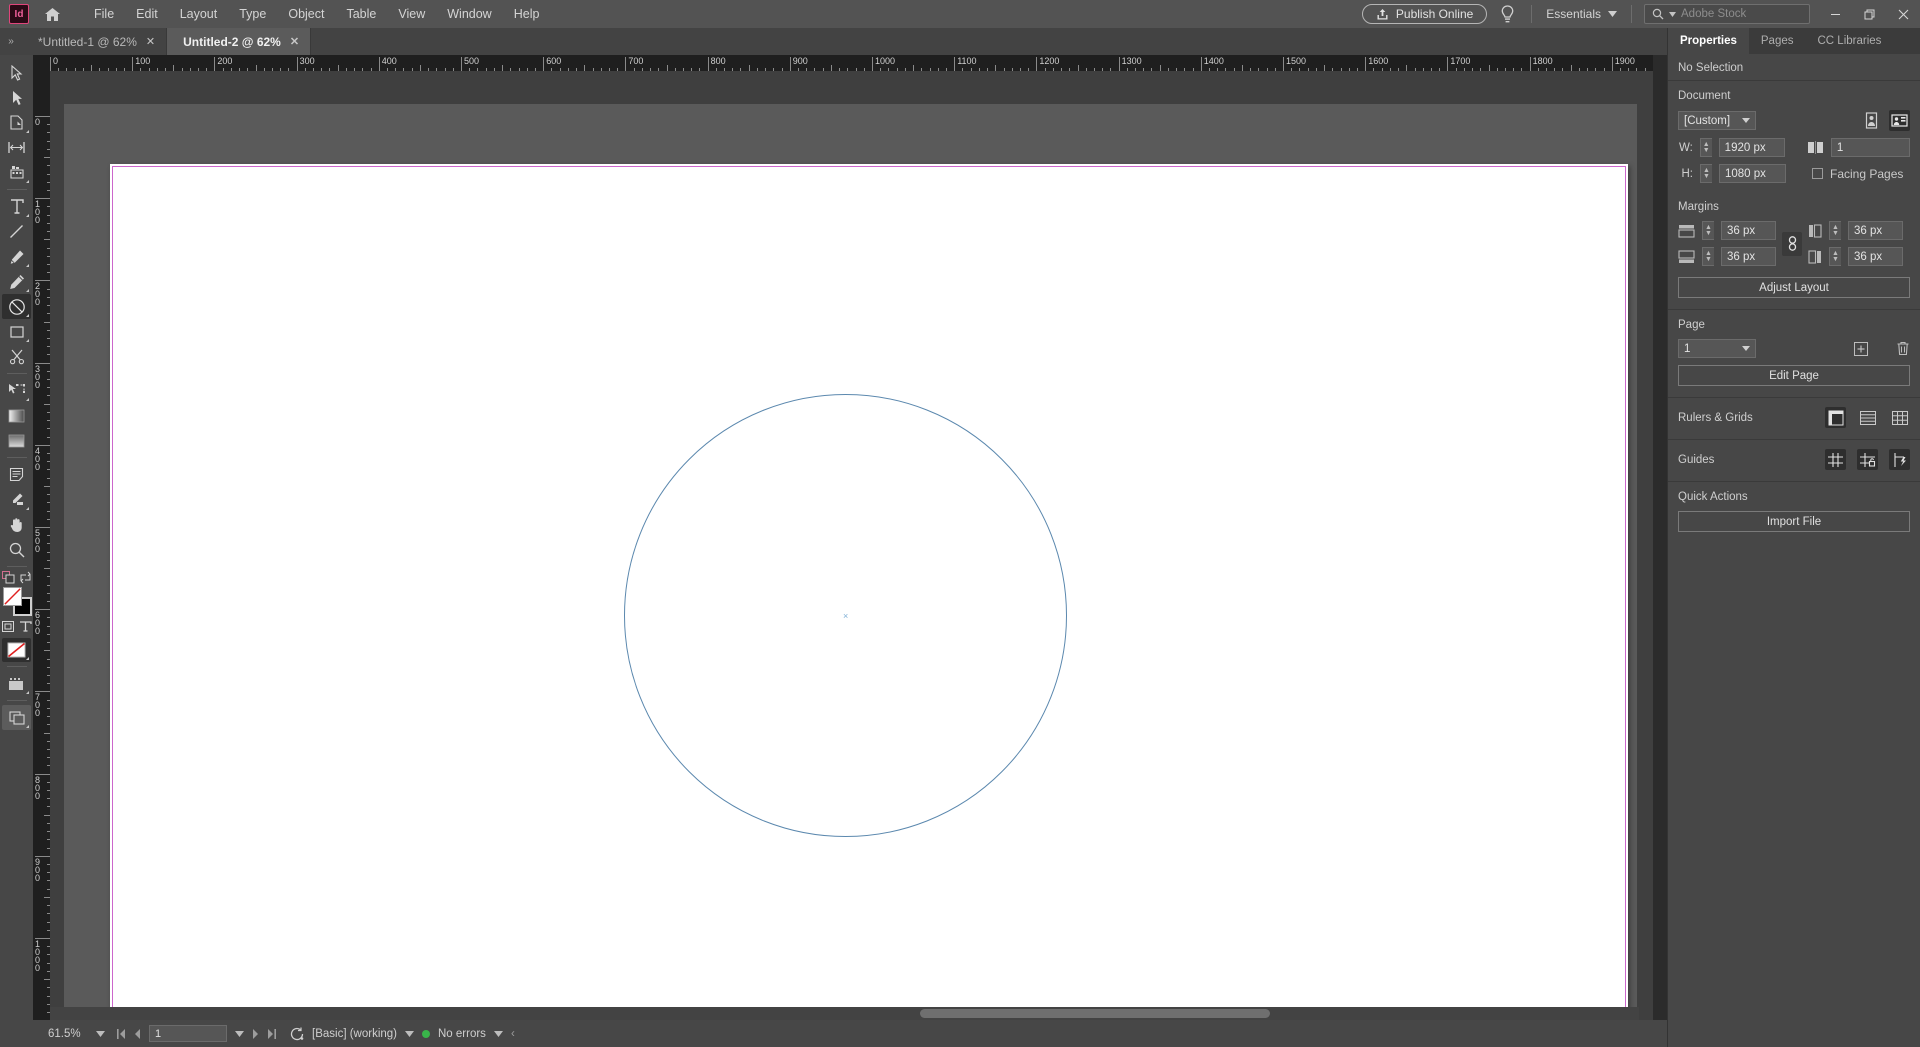  I want to click on lightbulb-icon, so click(1507, 14).